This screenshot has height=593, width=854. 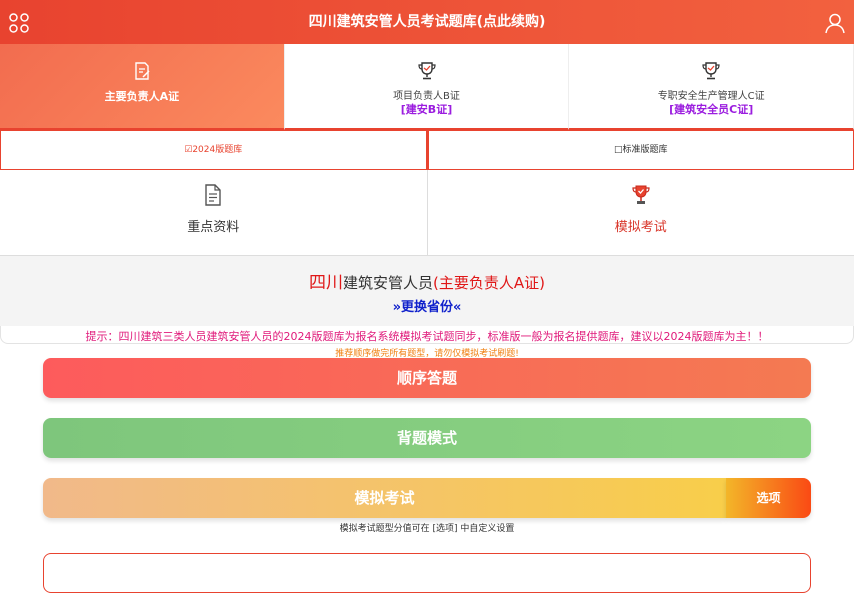 I want to click on question-bank-tabs: ☑2024版题库 □标准版题库, so click(x=427, y=150).